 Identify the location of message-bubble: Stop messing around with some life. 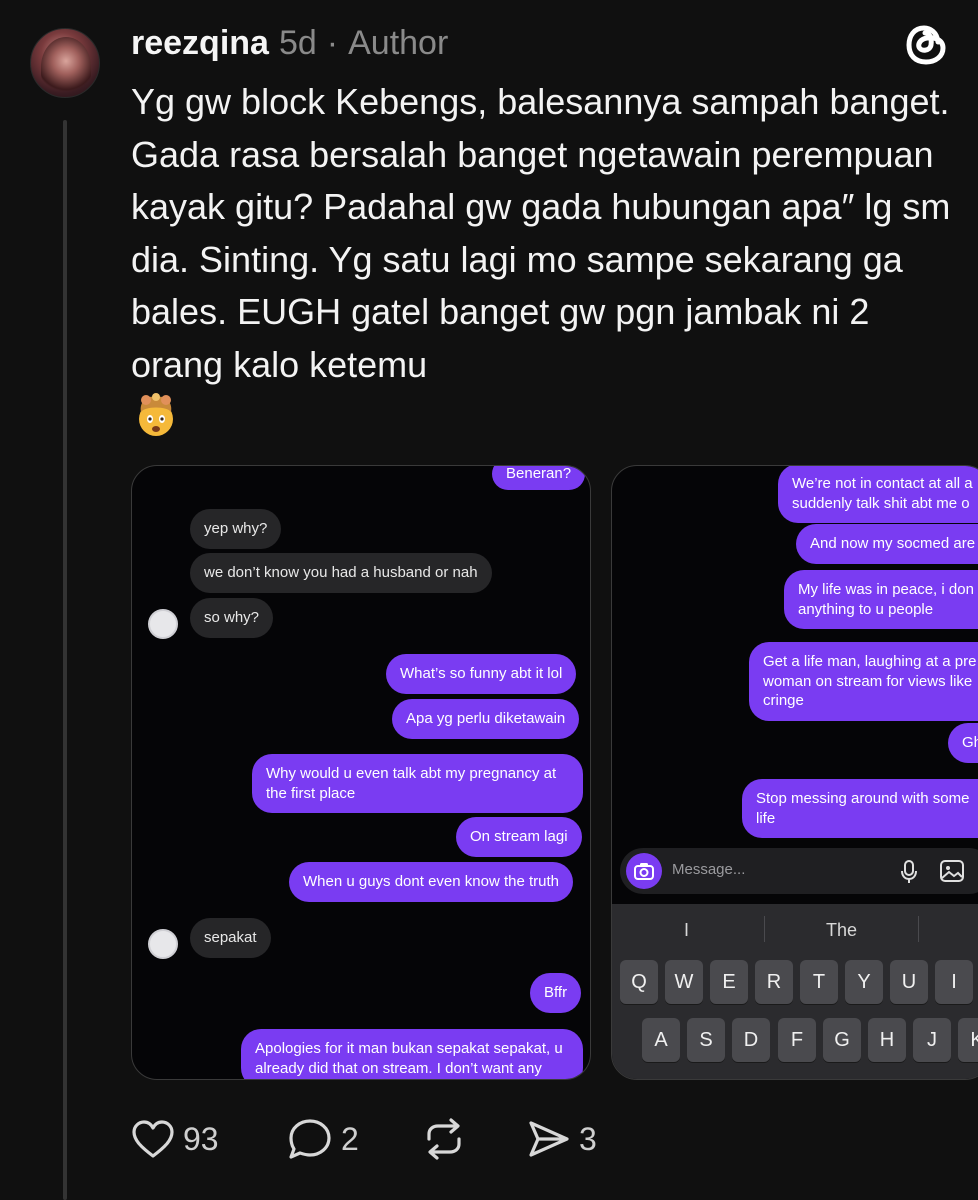
(860, 808).